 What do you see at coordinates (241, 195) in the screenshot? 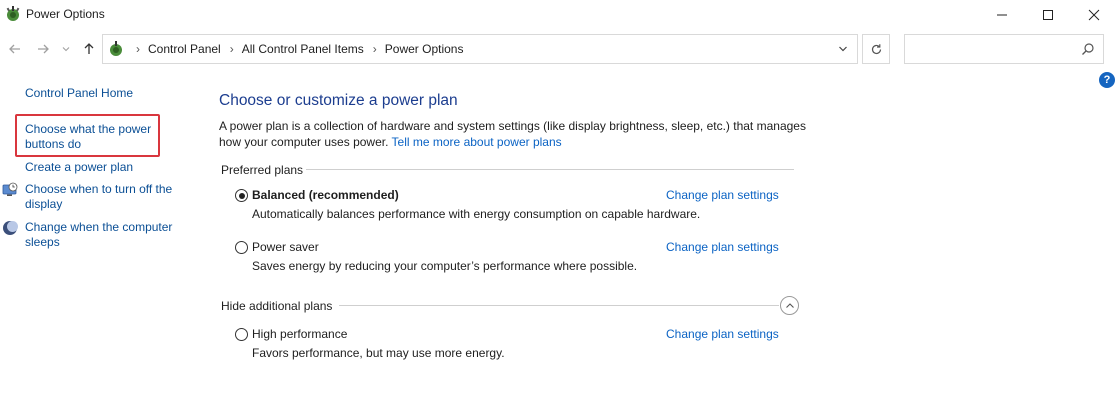
I see `plan-radio-balanced` at bounding box center [241, 195].